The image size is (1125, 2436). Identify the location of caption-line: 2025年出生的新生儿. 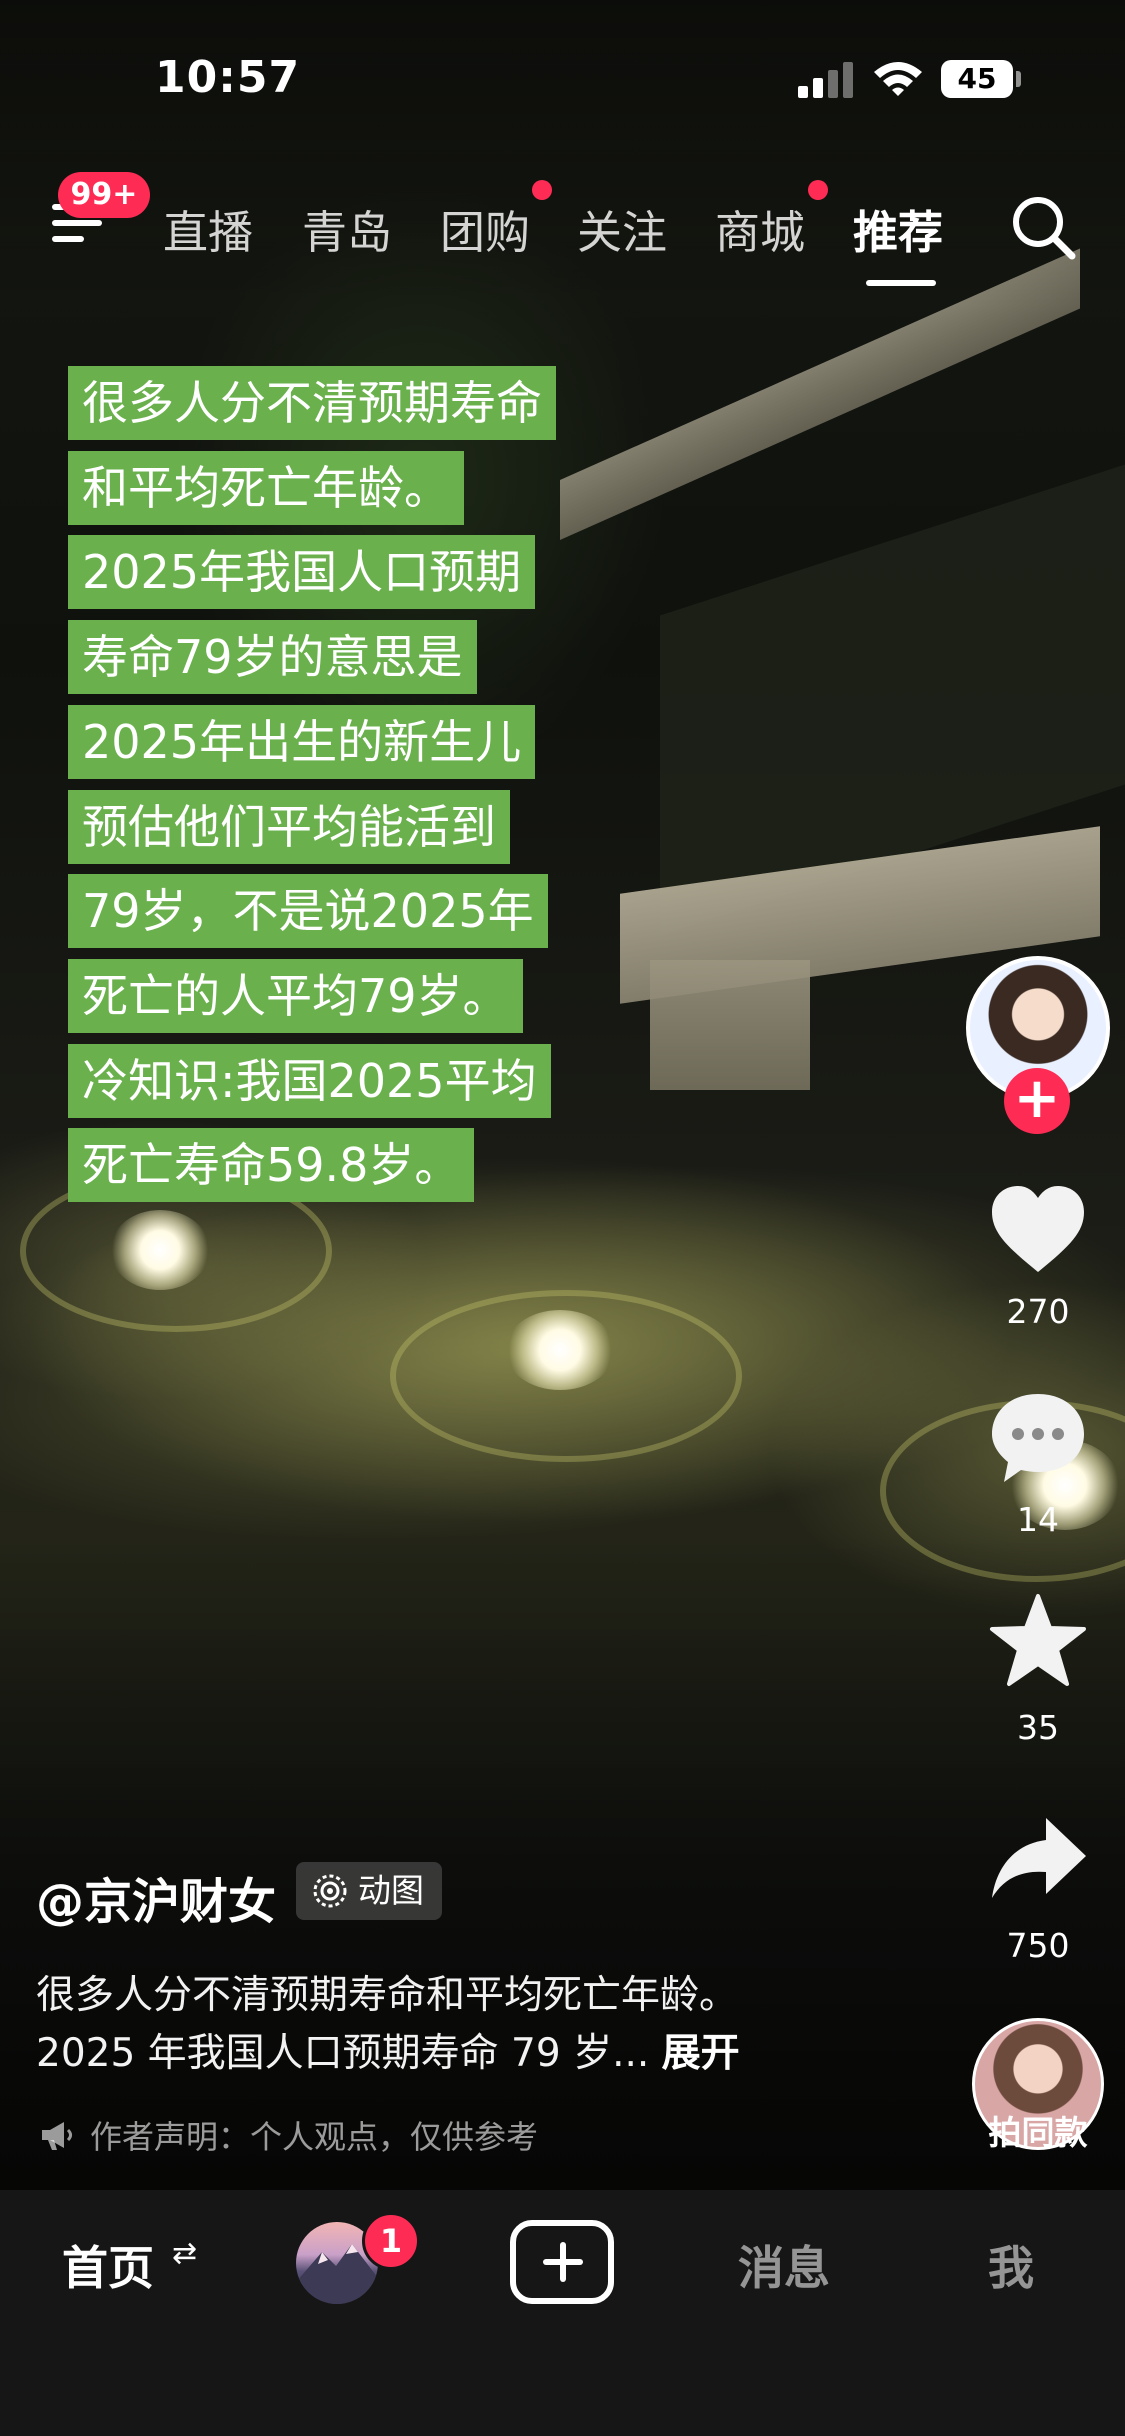
(302, 742).